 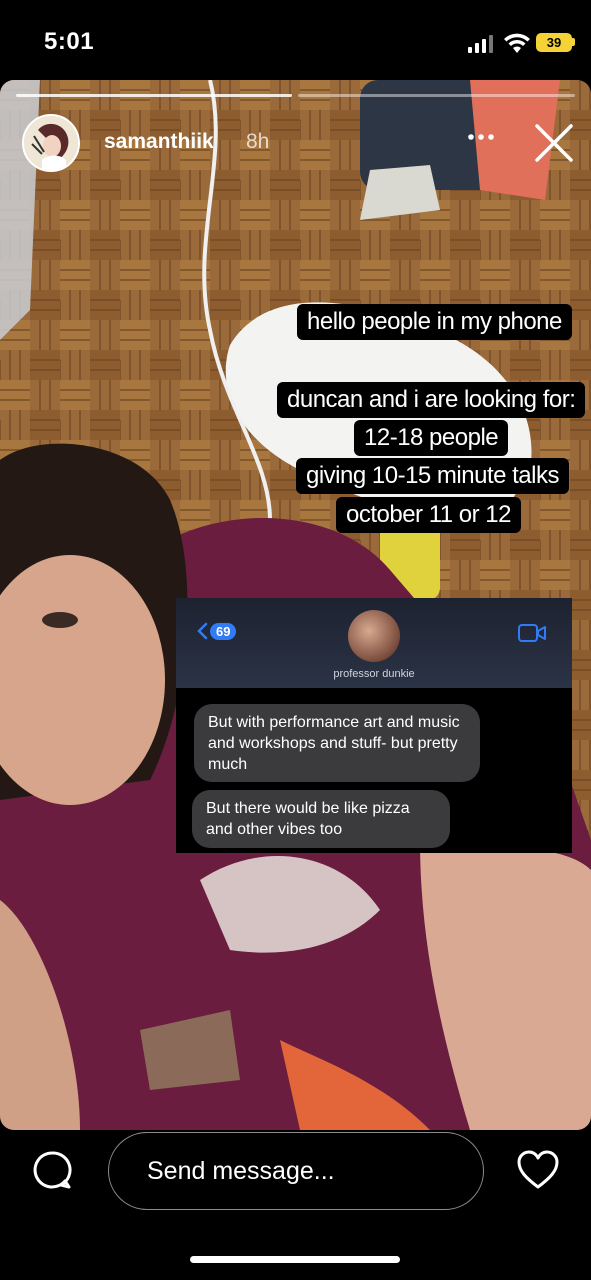 I want to click on back-button: 69, so click(x=216, y=631).